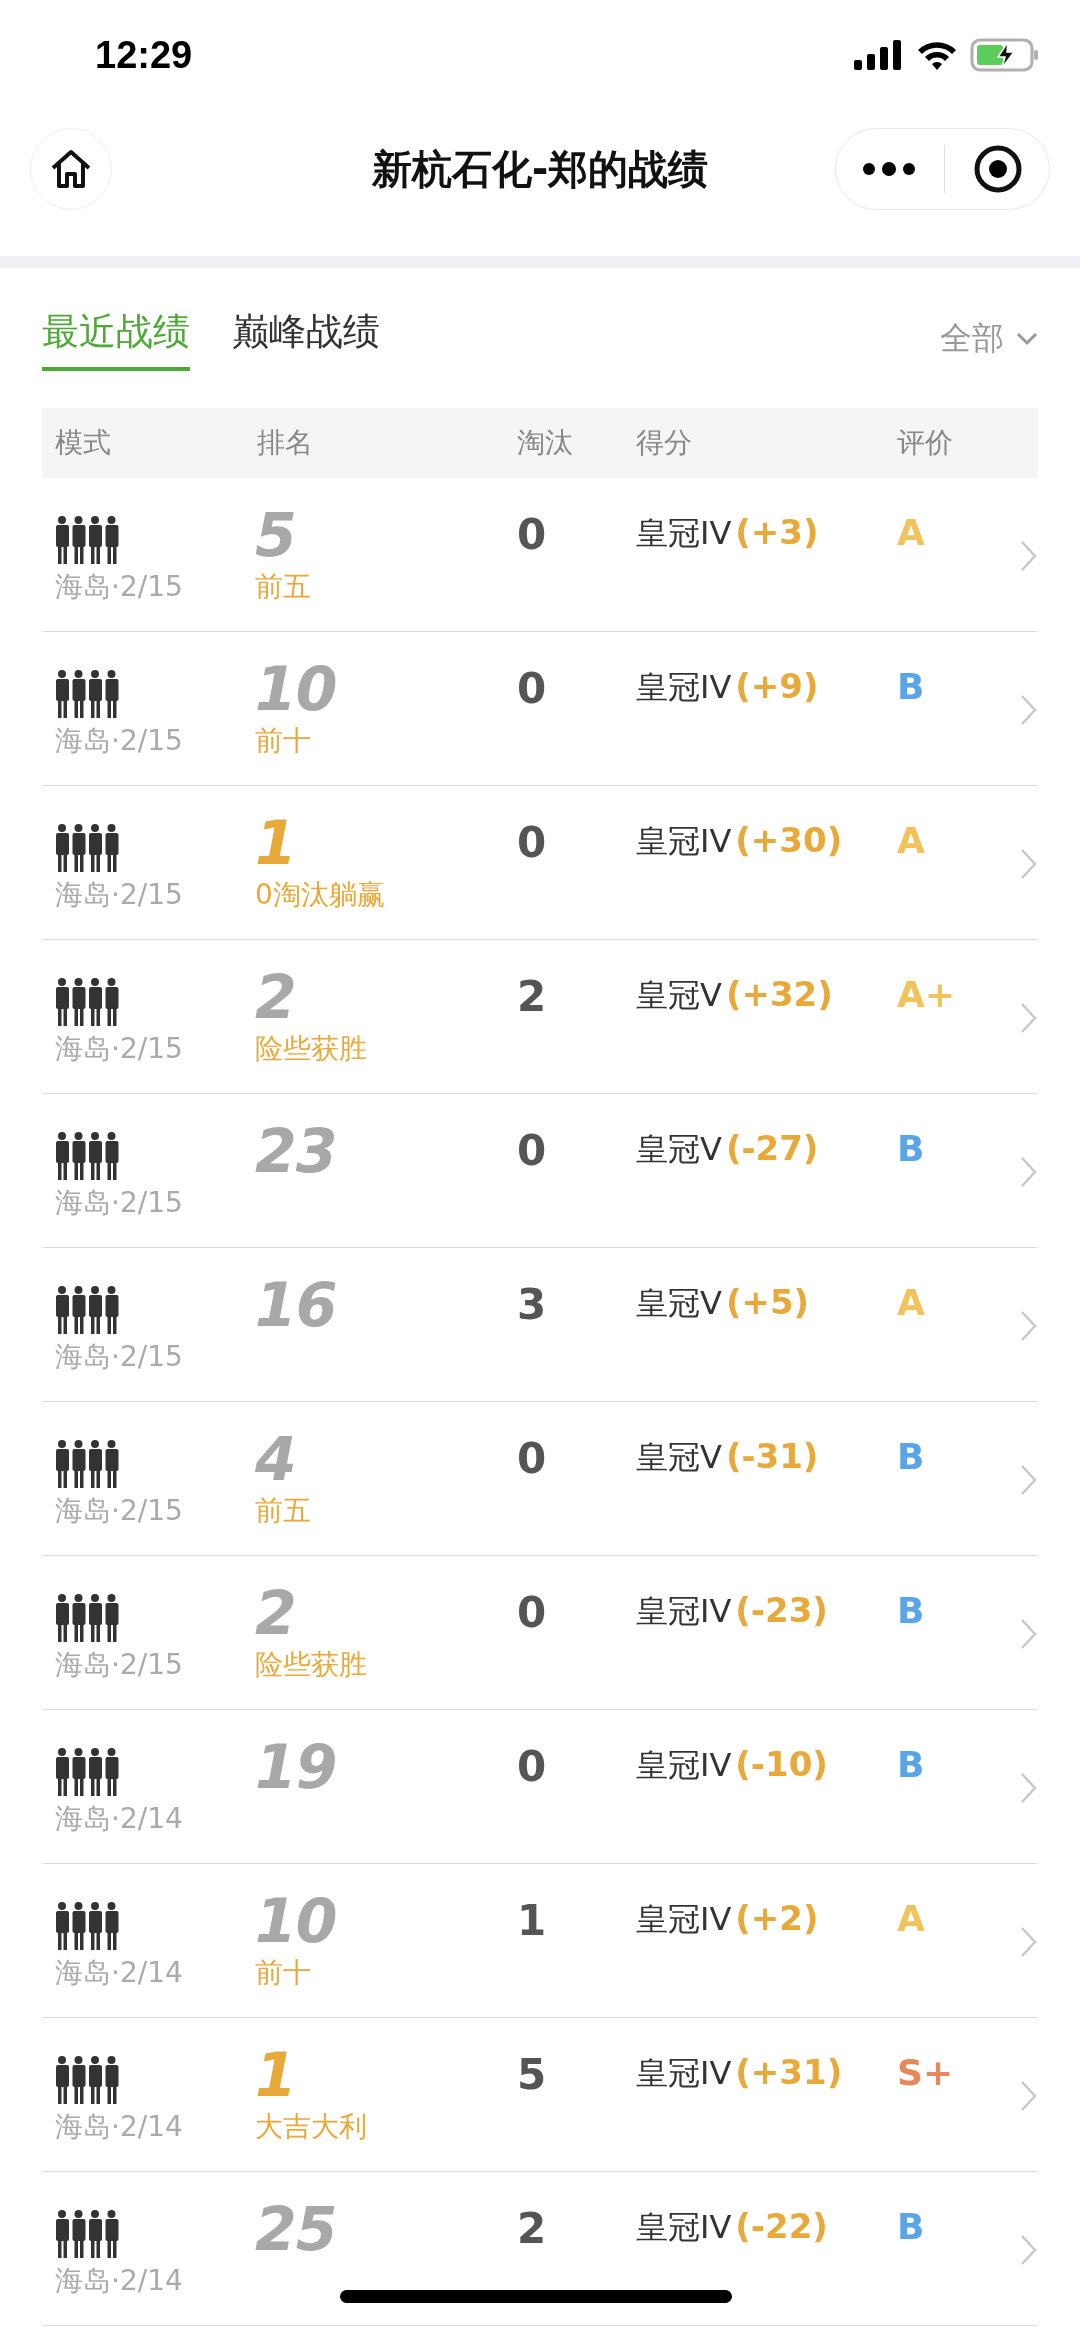 The width and height of the screenshot is (1080, 2337). What do you see at coordinates (789, 840) in the screenshot?
I see `score-change: (+30)` at bounding box center [789, 840].